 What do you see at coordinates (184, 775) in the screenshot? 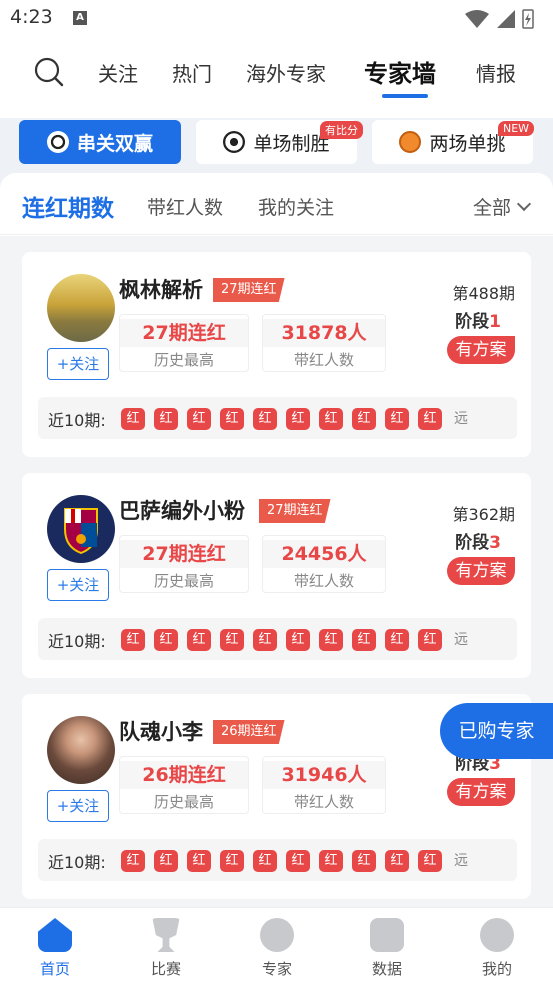
I see `stat-value: 26期连红` at bounding box center [184, 775].